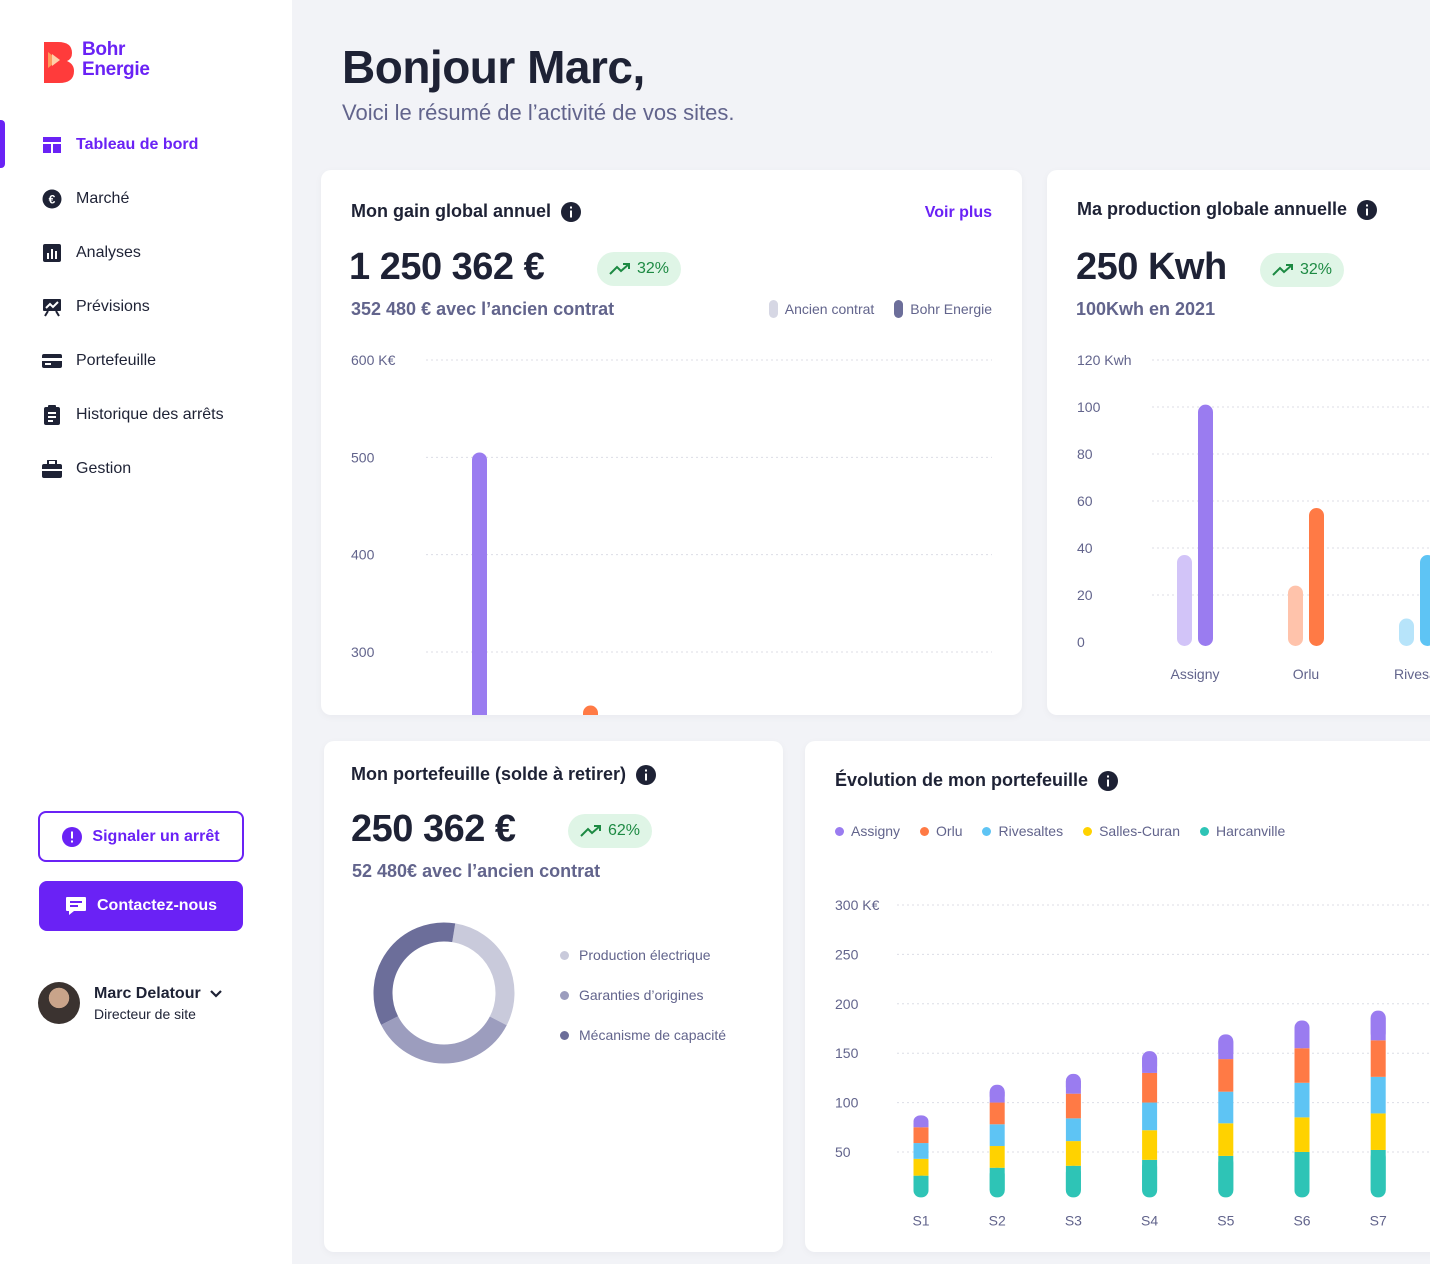  What do you see at coordinates (643, 995) in the screenshot?
I see `donut-legend-item: Garanties d’origines` at bounding box center [643, 995].